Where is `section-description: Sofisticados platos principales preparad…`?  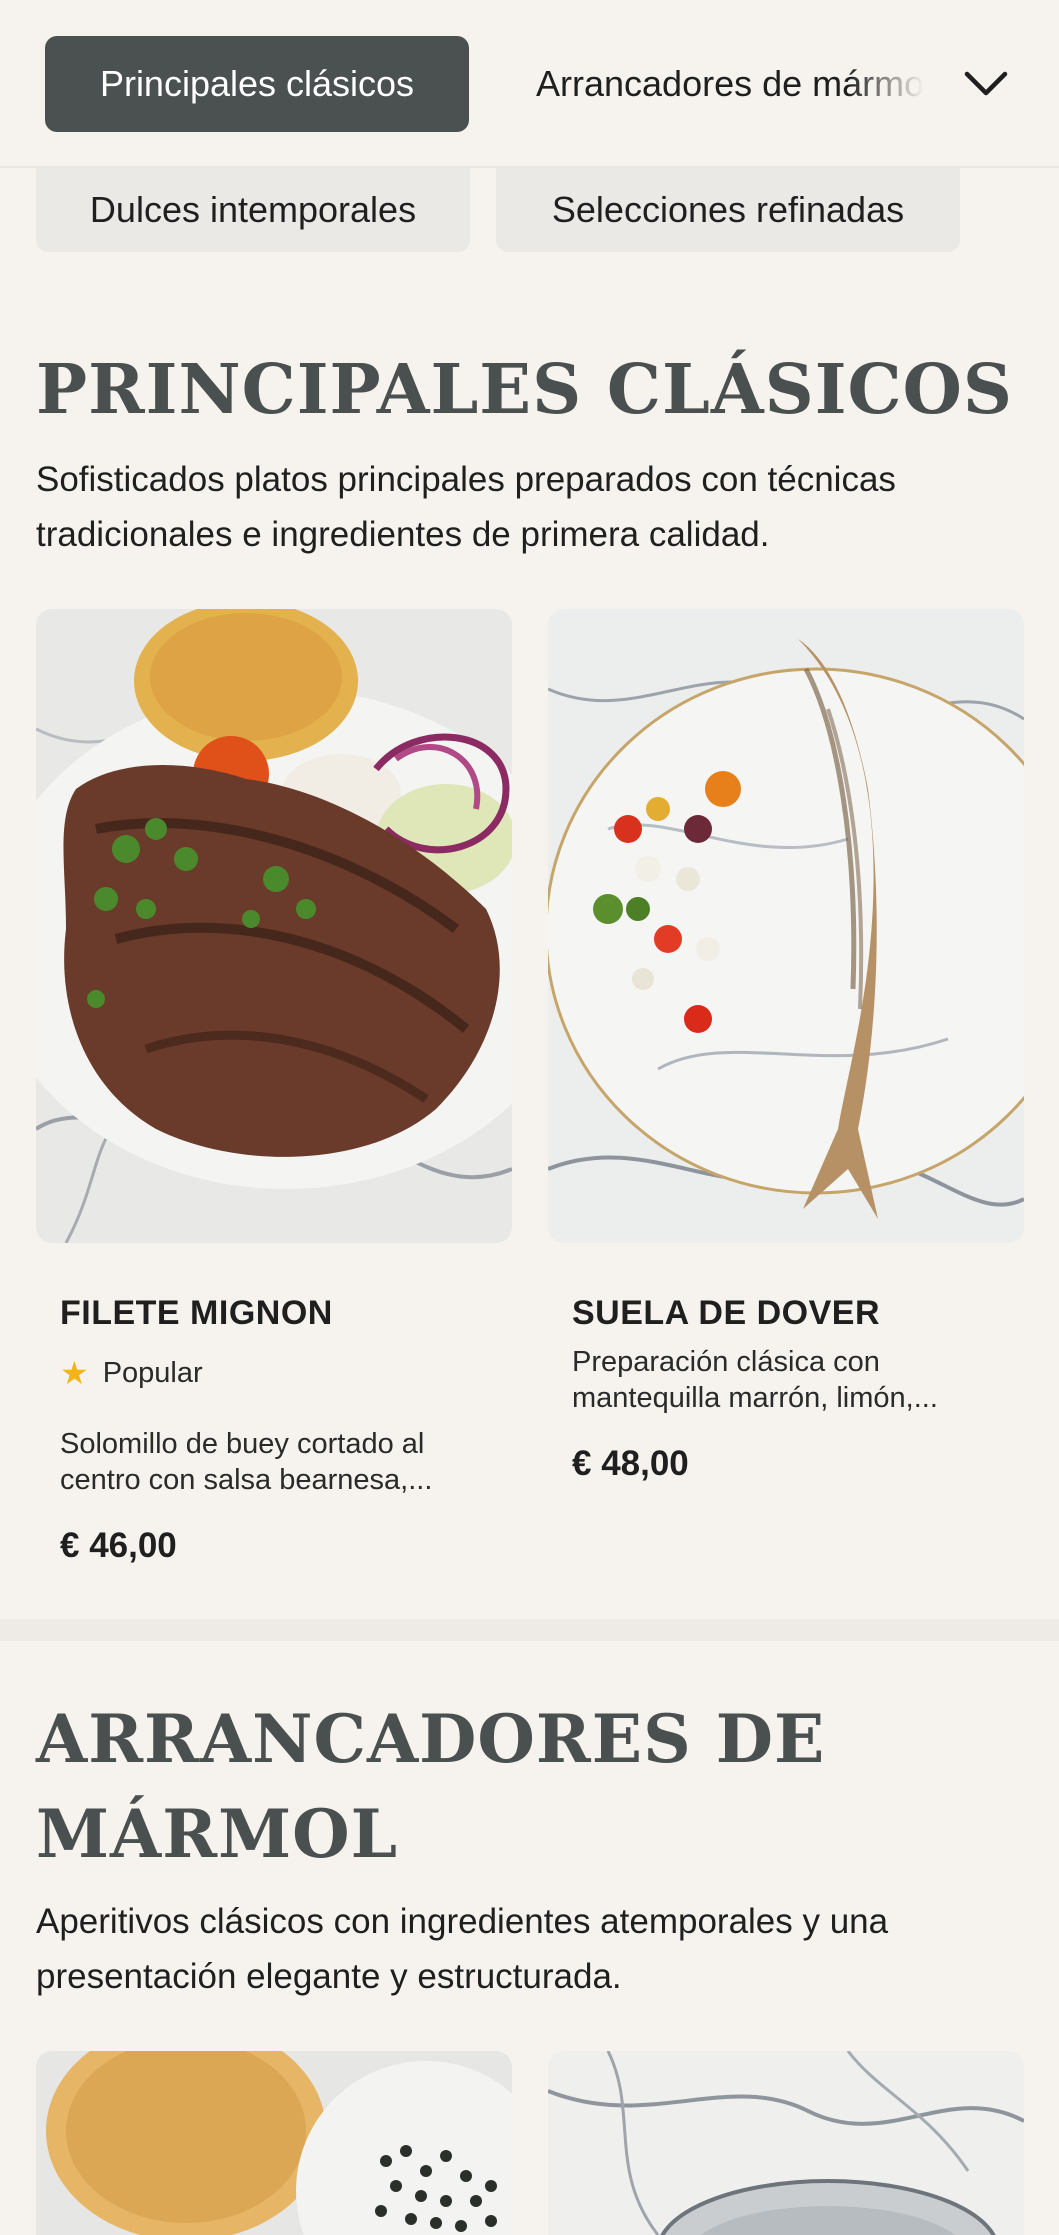 section-description: Sofisticados platos principales preparad… is located at coordinates (466, 507).